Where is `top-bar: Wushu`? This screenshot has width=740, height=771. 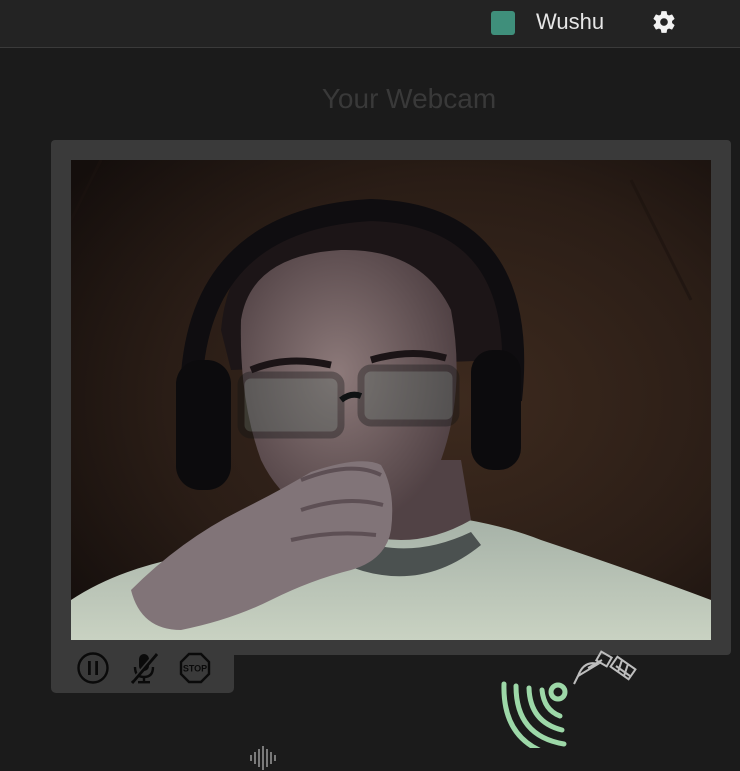
top-bar: Wushu is located at coordinates (370, 24).